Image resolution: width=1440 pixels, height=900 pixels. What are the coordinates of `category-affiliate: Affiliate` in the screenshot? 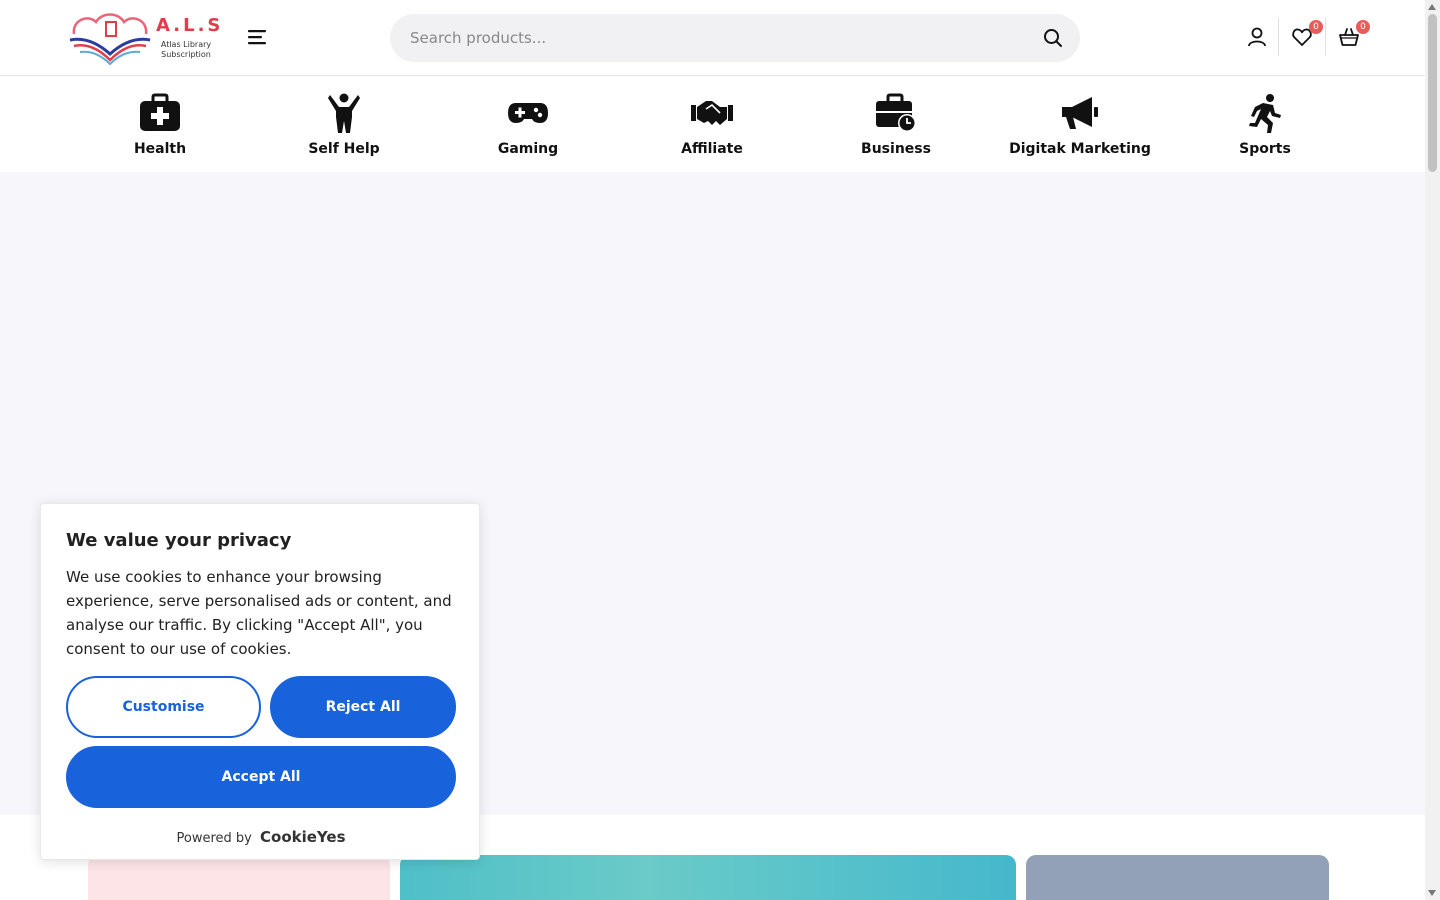 It's located at (712, 128).